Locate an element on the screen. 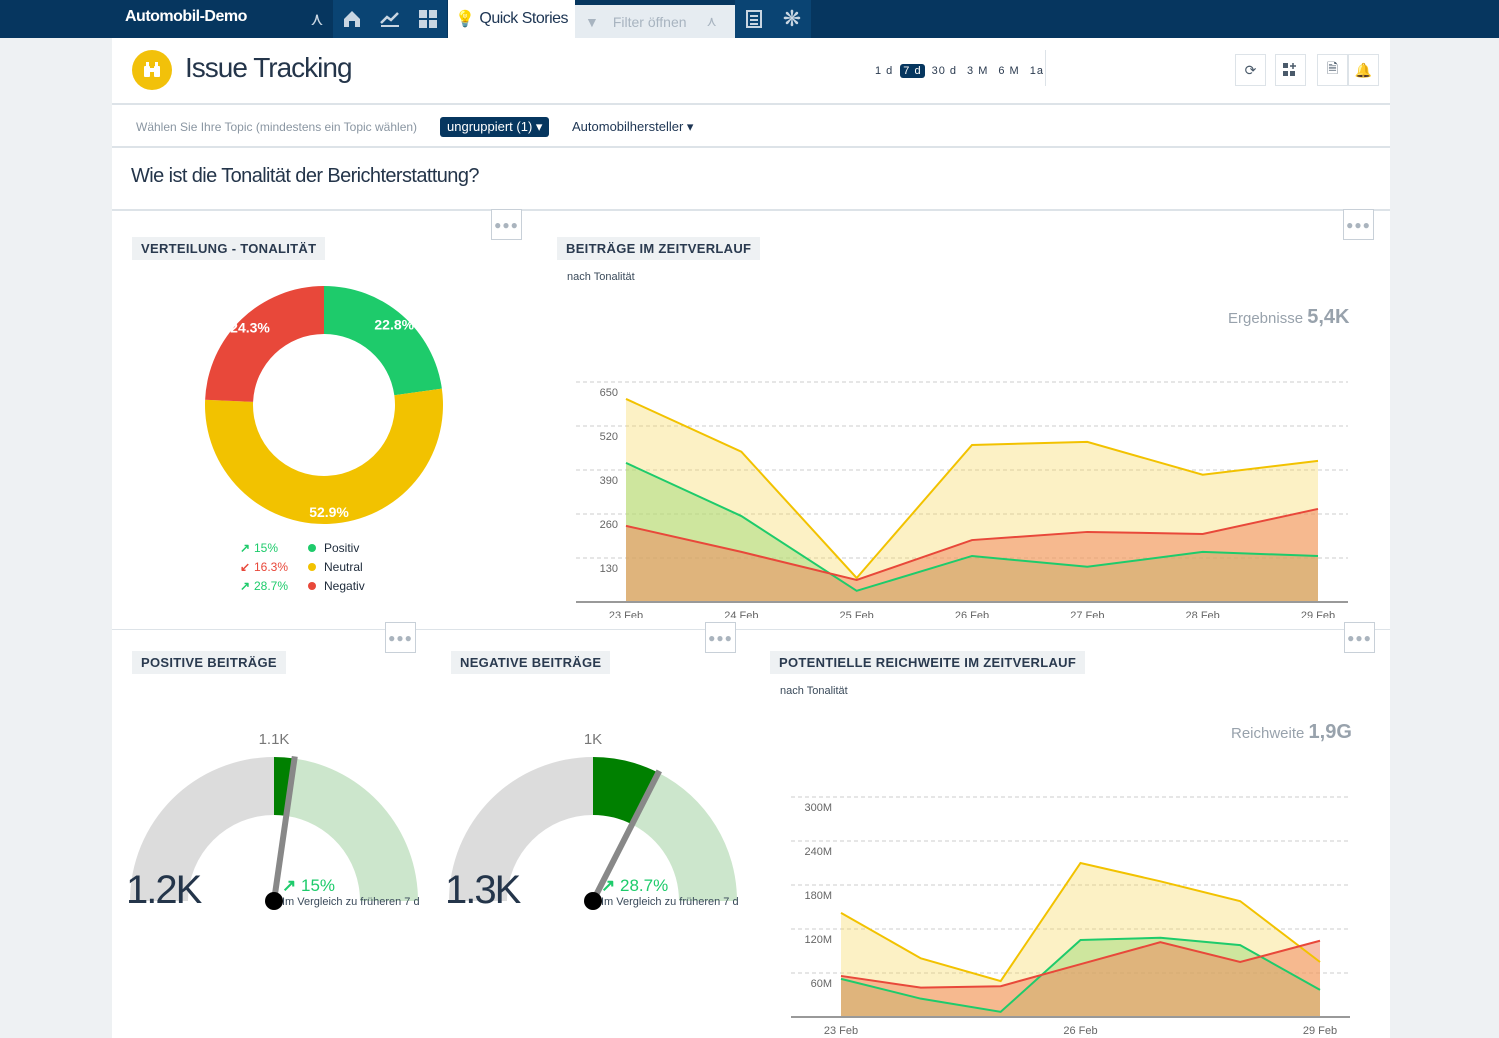  add-widget-icon is located at coordinates (1289, 69).